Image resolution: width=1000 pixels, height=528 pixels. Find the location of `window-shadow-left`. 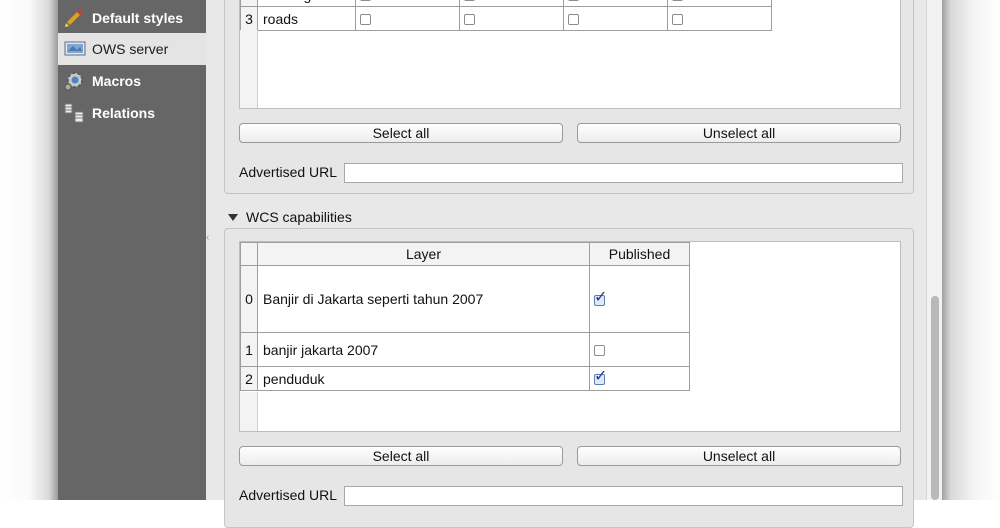

window-shadow-left is located at coordinates (29, 250).